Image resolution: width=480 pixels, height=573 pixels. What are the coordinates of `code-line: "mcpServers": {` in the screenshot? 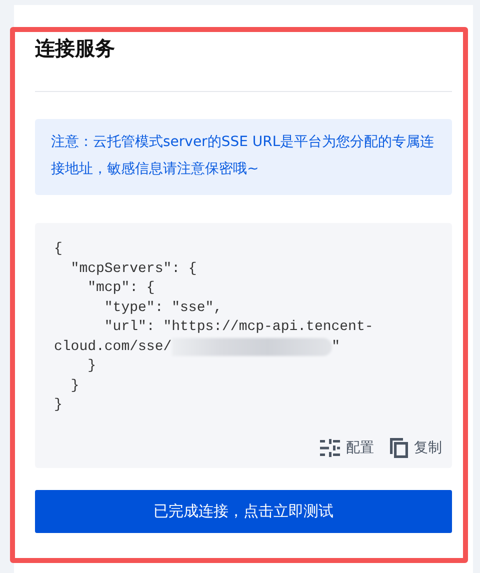 It's located at (133, 269).